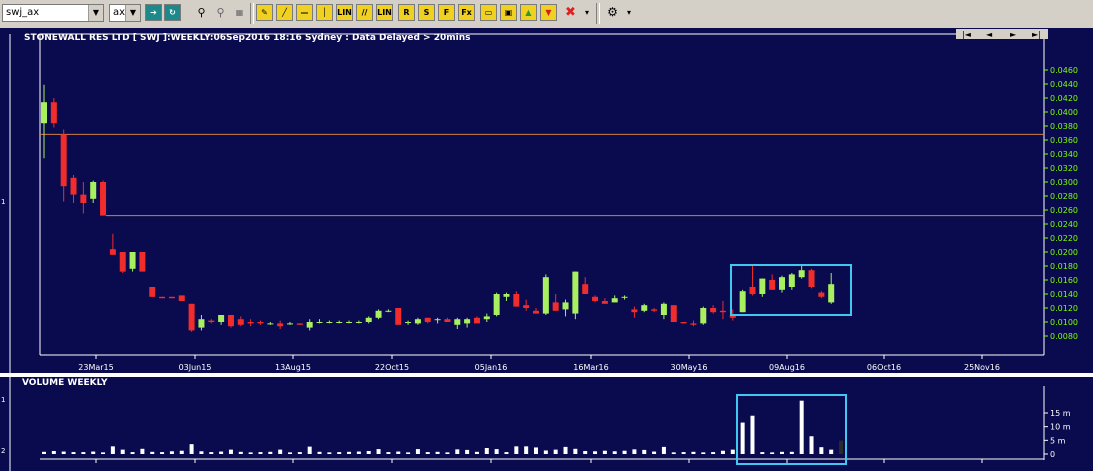 This screenshot has height=471, width=1093. Describe the element at coordinates (172, 12) in the screenshot. I see `refresh-icon: ↻` at that location.